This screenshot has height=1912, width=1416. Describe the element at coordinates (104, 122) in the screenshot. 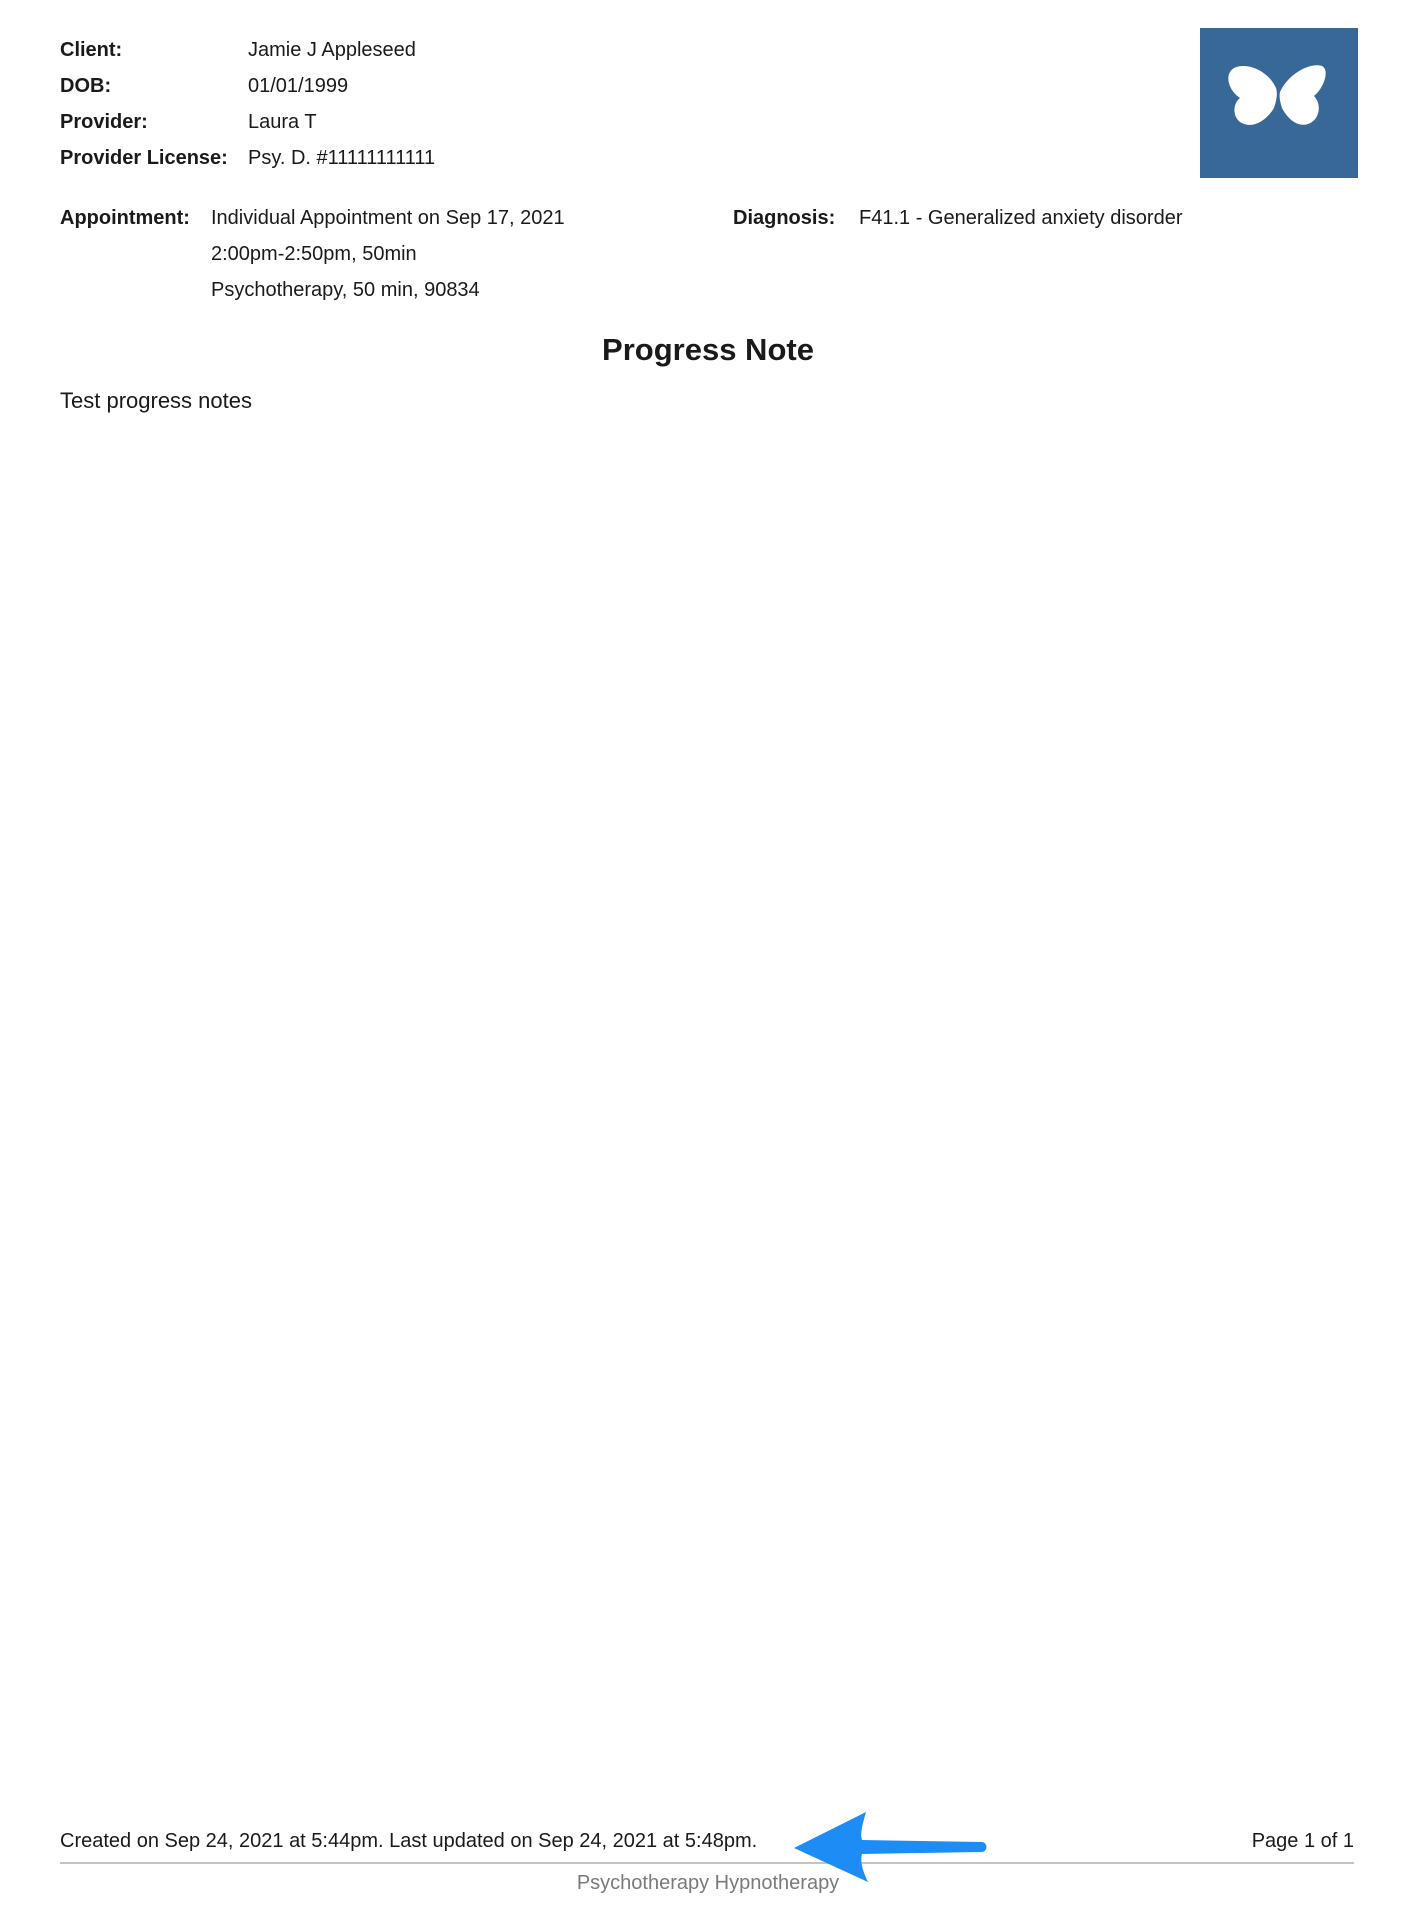

I see `provider-label: Provider:` at that location.